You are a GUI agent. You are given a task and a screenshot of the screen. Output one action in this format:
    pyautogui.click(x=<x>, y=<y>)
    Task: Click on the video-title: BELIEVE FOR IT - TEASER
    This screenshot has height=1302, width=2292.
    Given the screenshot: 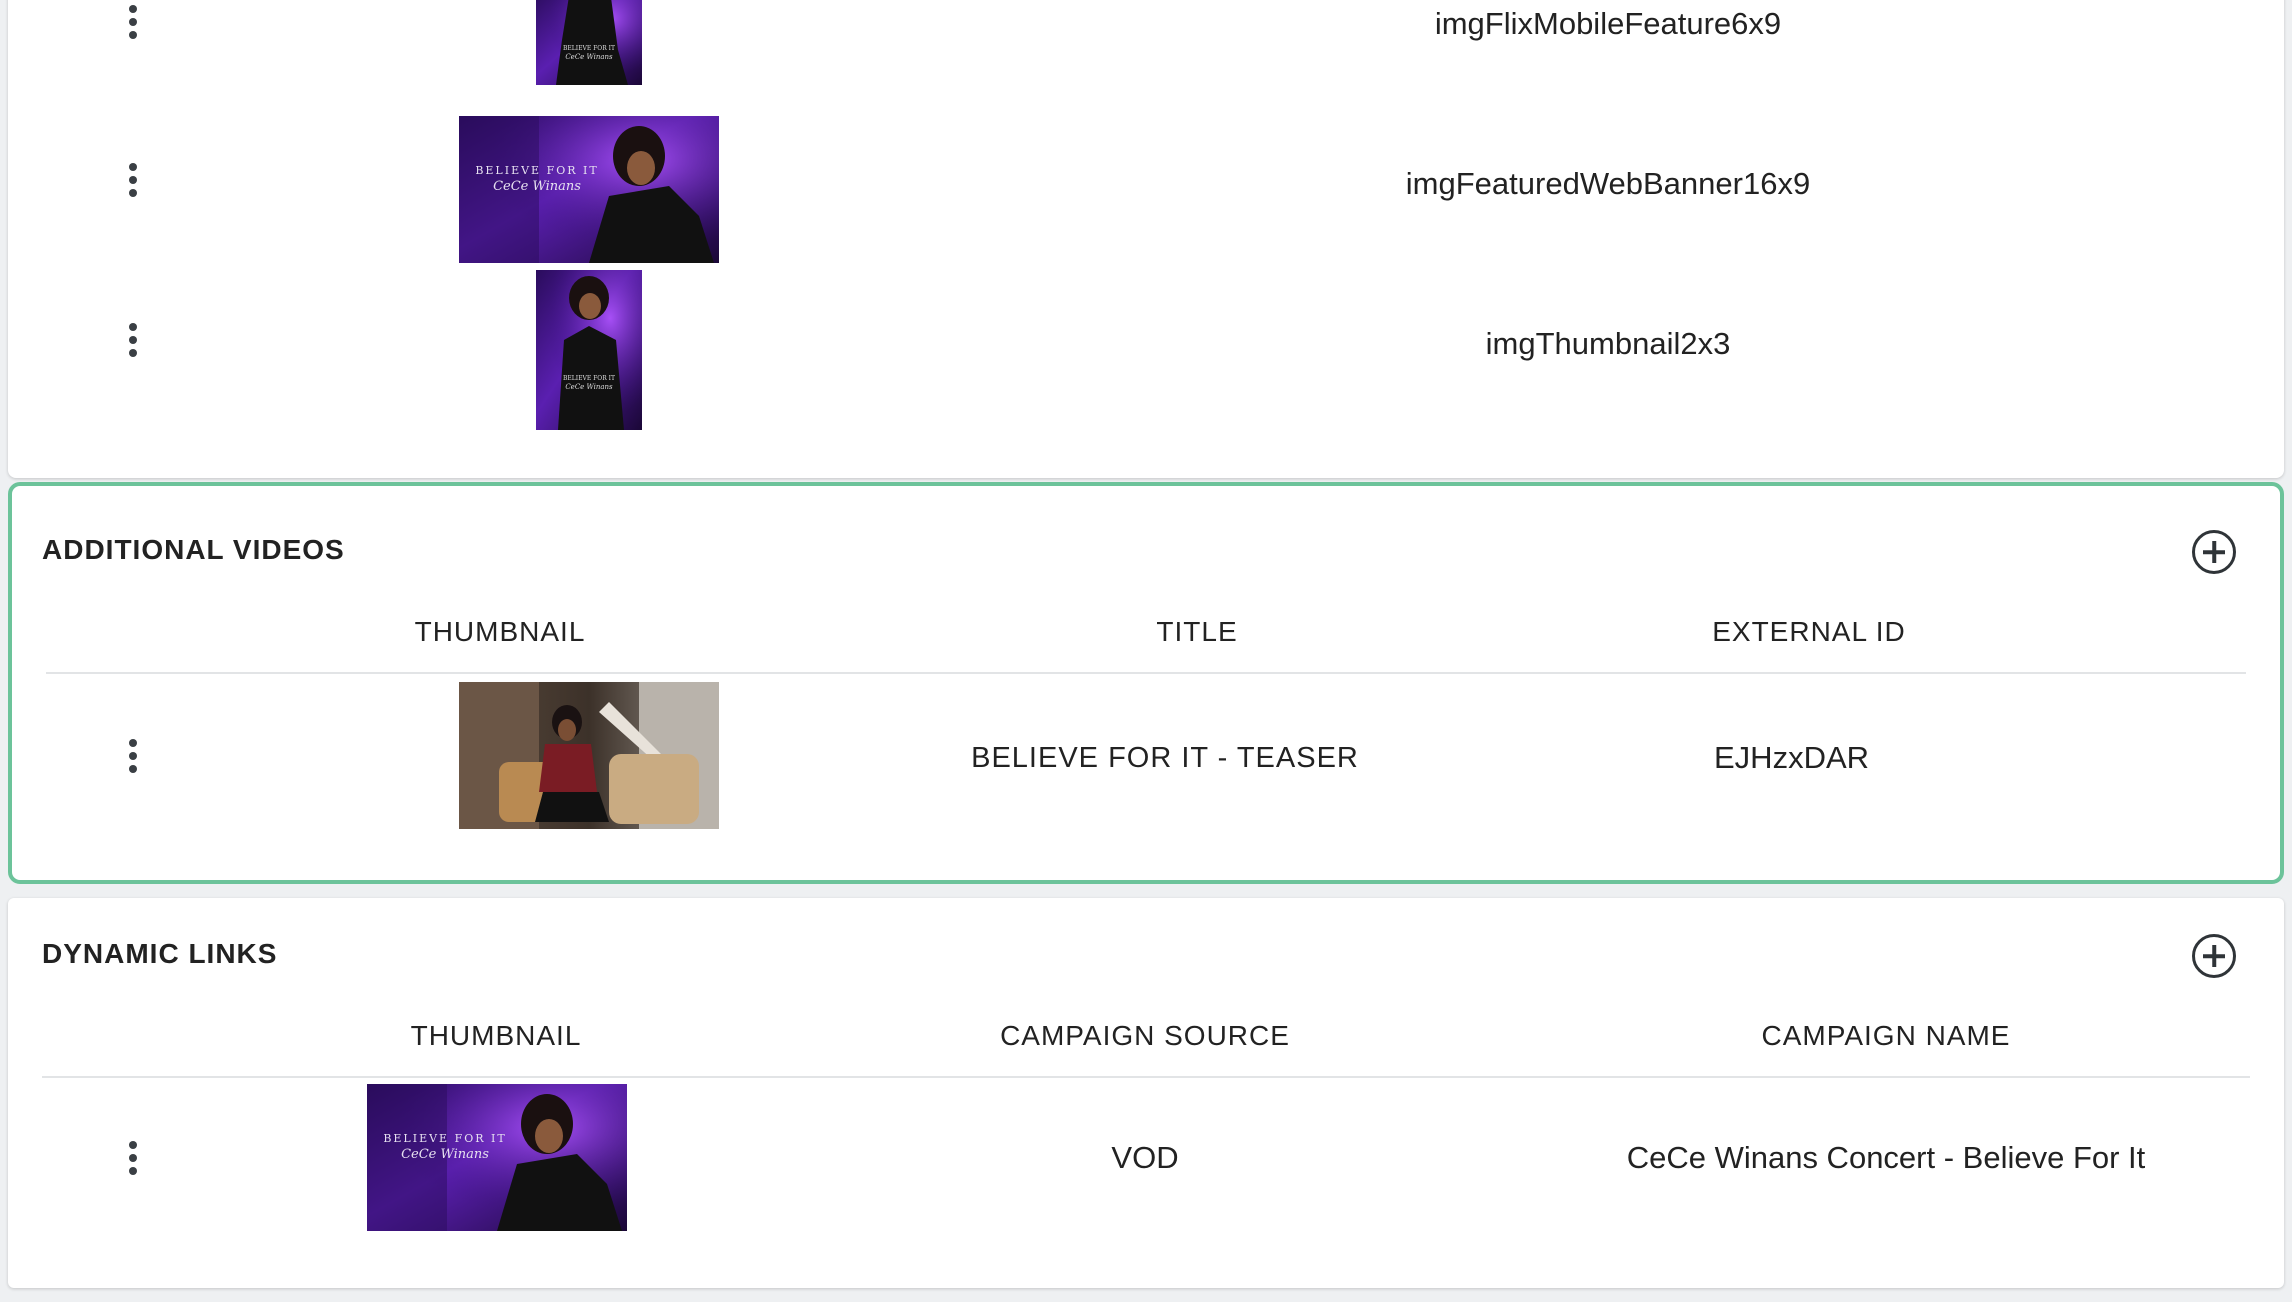 What is the action you would take?
    pyautogui.click(x=1165, y=758)
    